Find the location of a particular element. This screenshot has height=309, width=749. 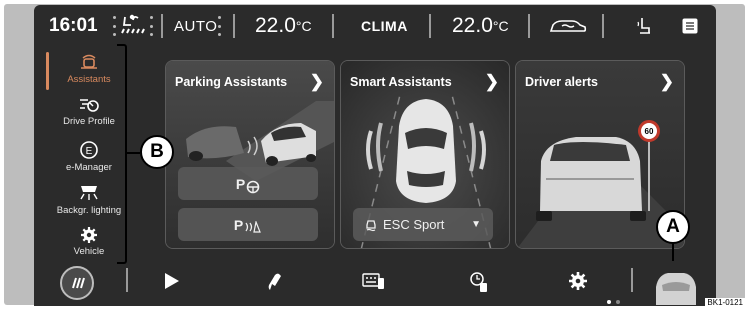

temp-left: 22.0 °C is located at coordinates (283, 26).